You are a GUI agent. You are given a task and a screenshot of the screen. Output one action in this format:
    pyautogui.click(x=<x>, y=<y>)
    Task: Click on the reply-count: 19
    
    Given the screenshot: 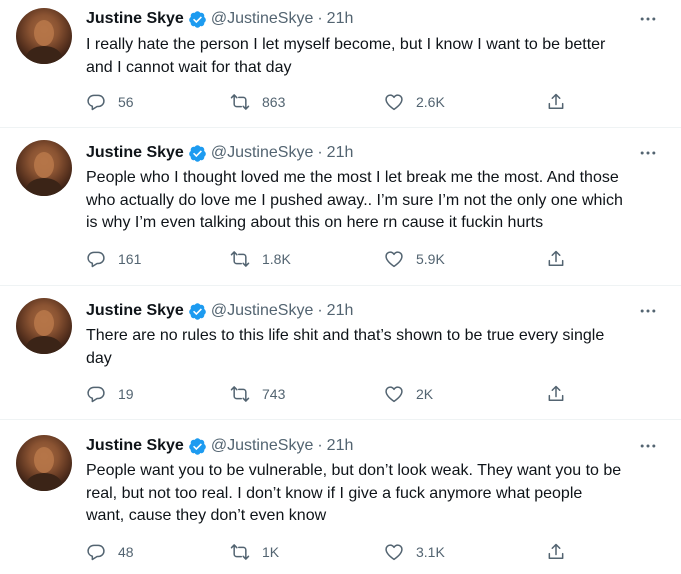 What is the action you would take?
    pyautogui.click(x=126, y=394)
    